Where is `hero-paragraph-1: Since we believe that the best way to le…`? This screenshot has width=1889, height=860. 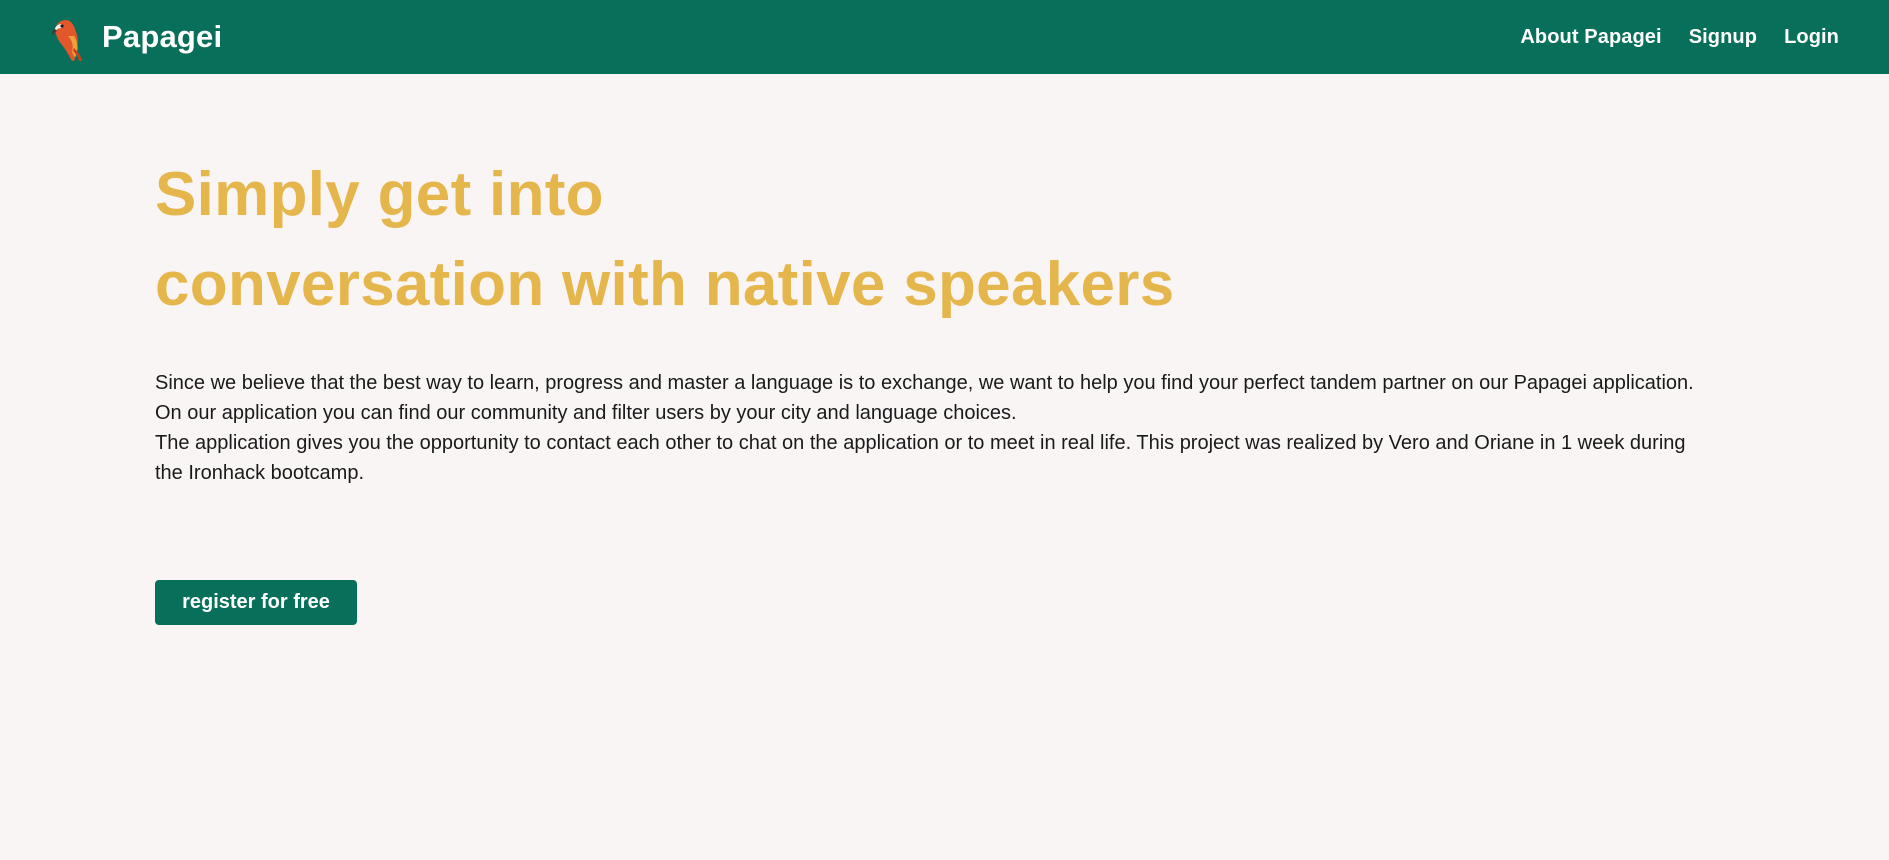 hero-paragraph-1: Since we believe that the best way to le… is located at coordinates (924, 383).